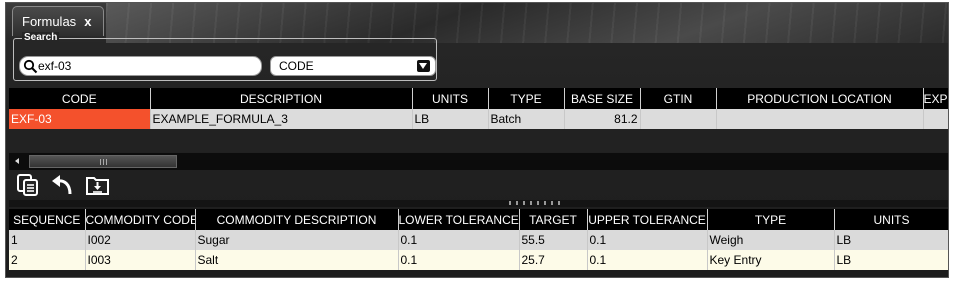  Describe the element at coordinates (30, 66) in the screenshot. I see `search-icon` at that location.